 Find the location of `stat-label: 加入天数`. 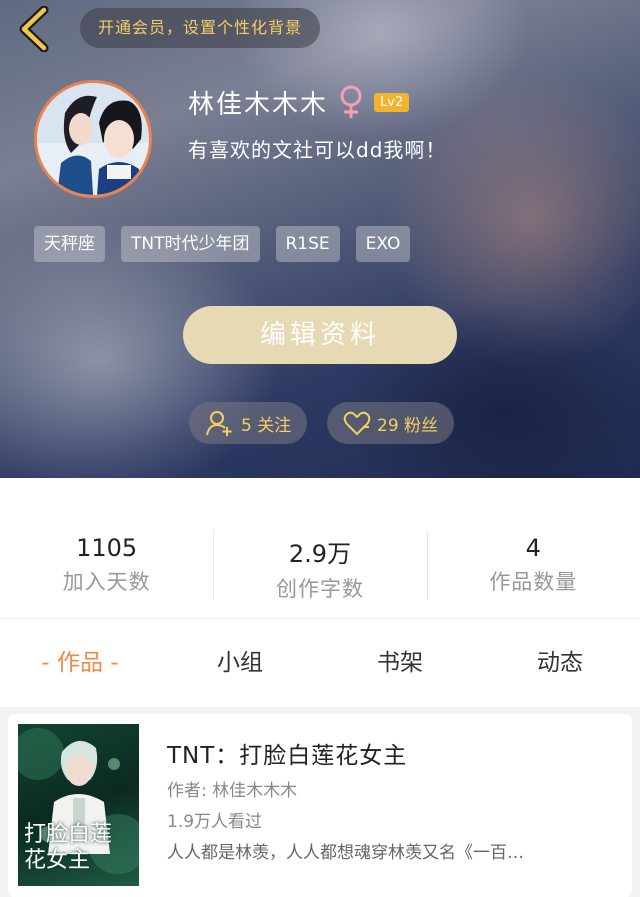

stat-label: 加入天数 is located at coordinates (106, 582).